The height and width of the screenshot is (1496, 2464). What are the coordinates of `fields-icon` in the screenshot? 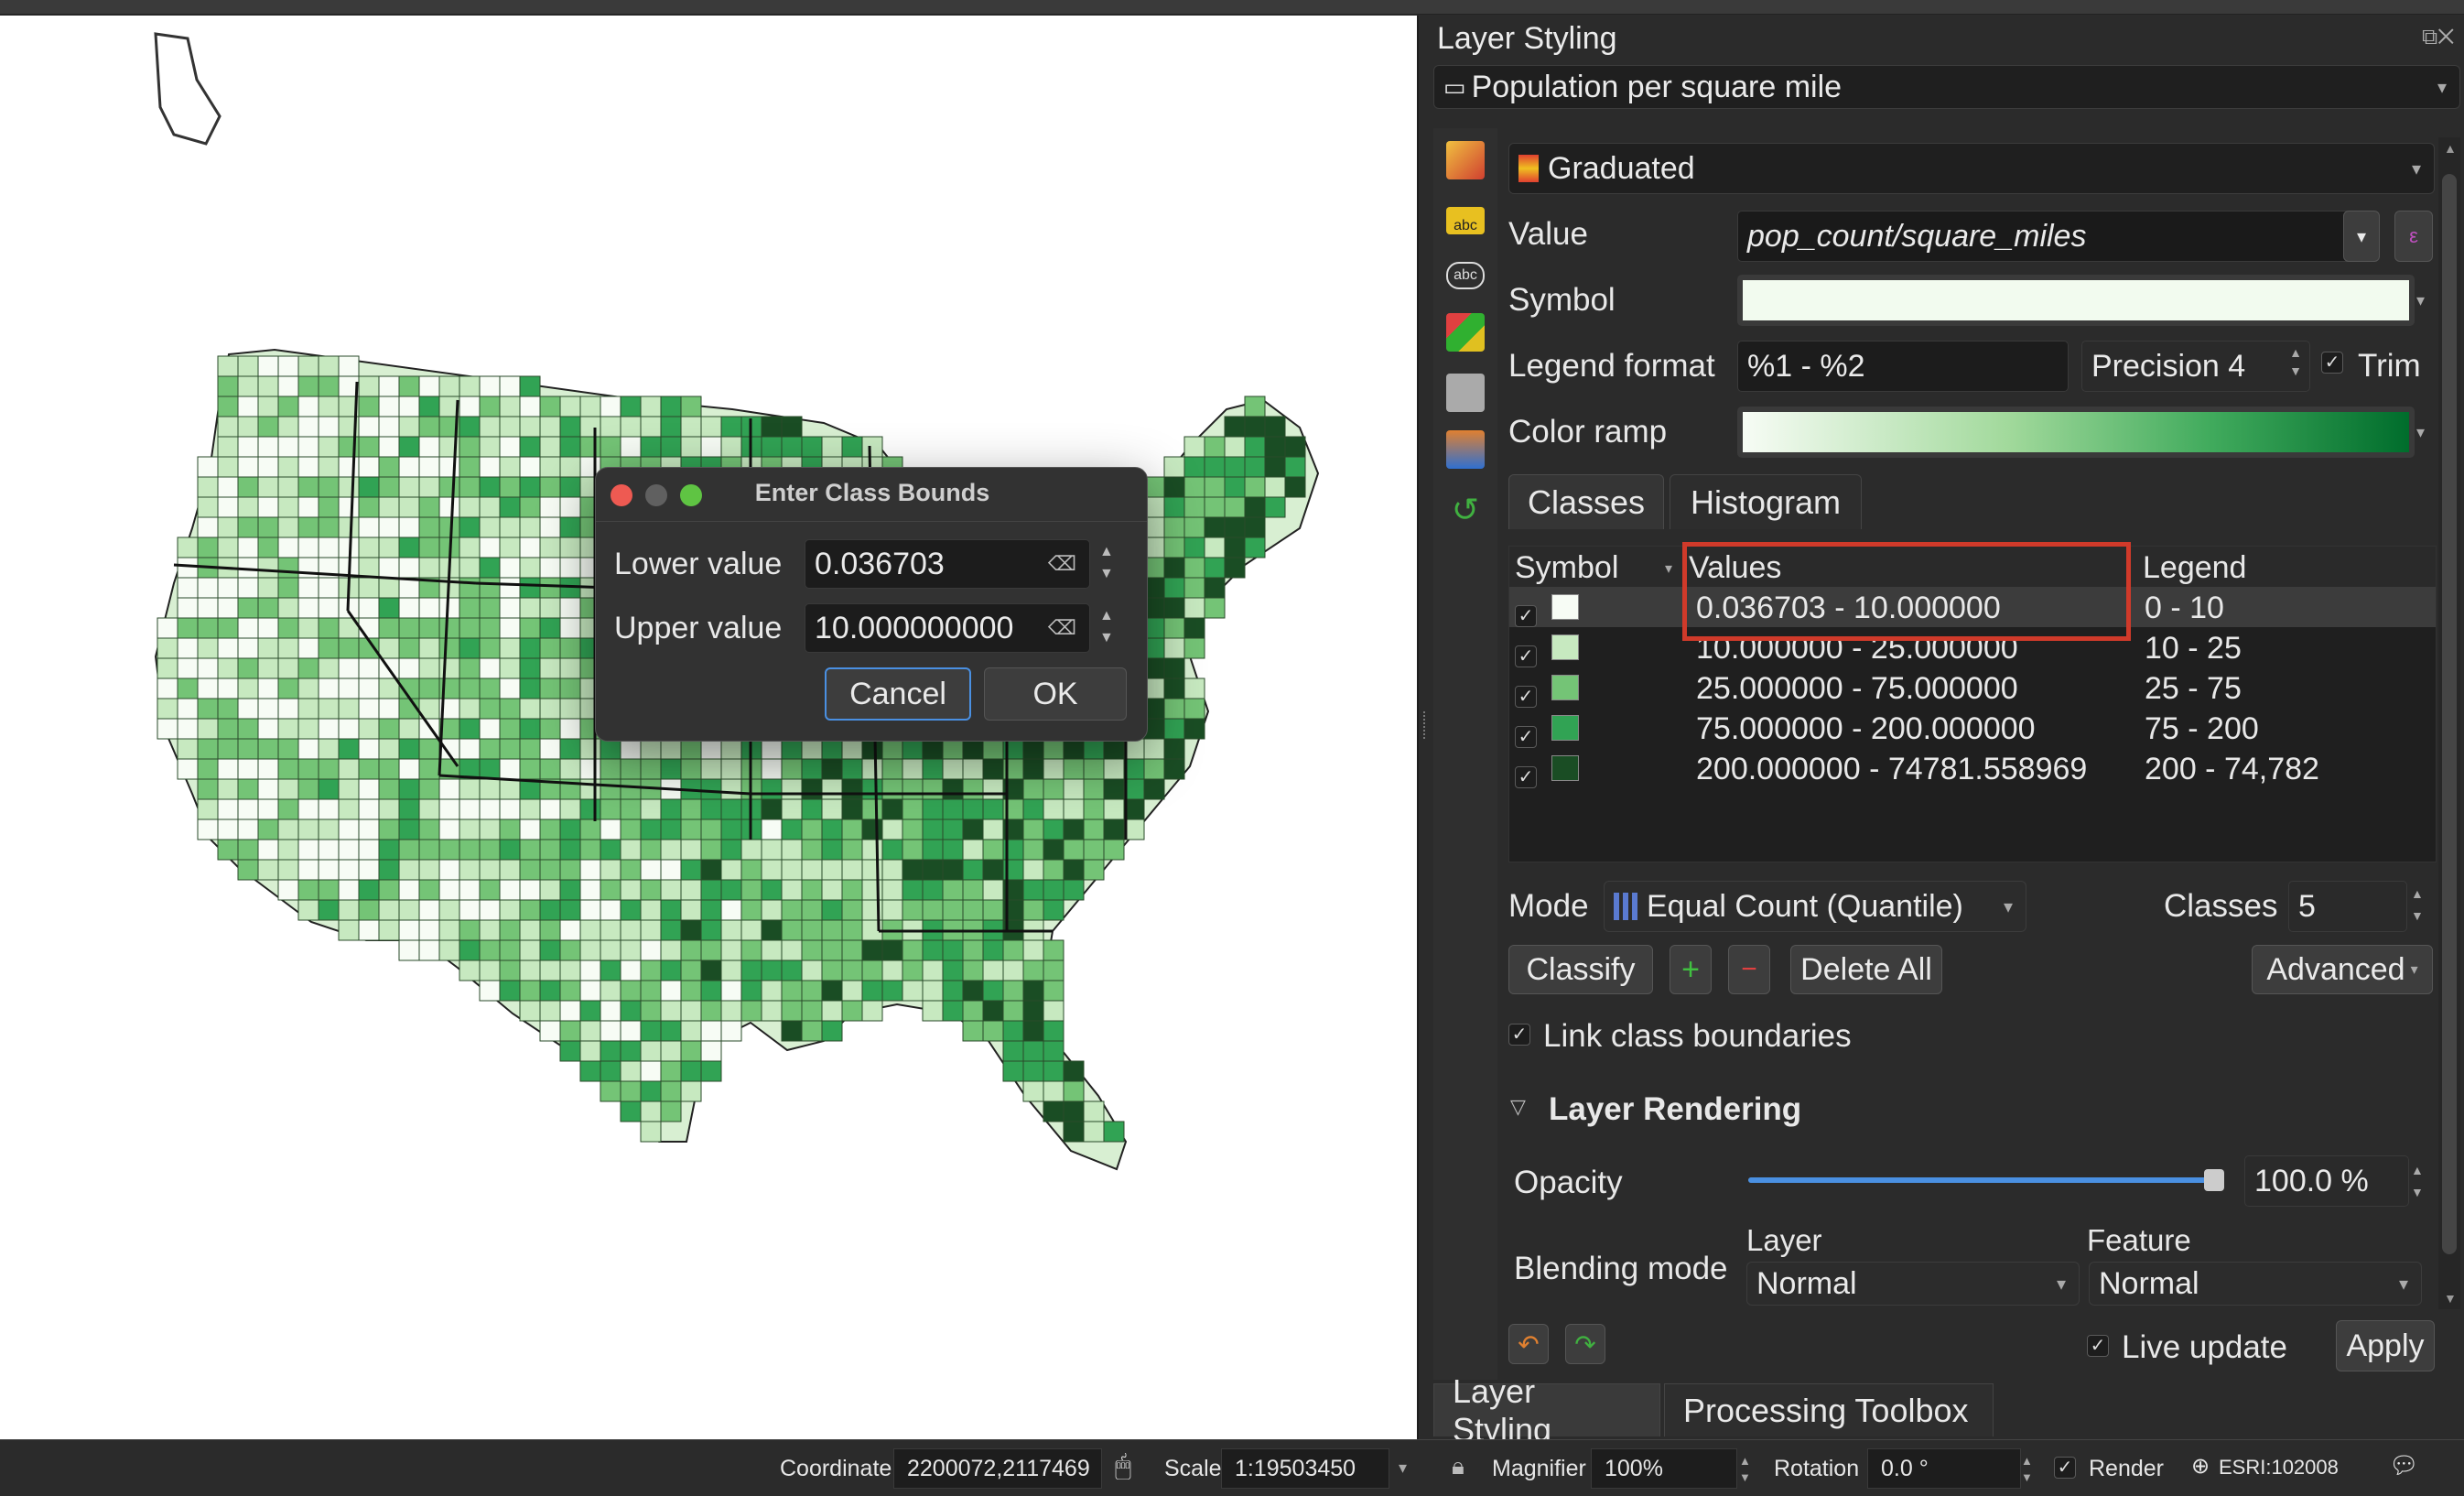 It's located at (1465, 450).